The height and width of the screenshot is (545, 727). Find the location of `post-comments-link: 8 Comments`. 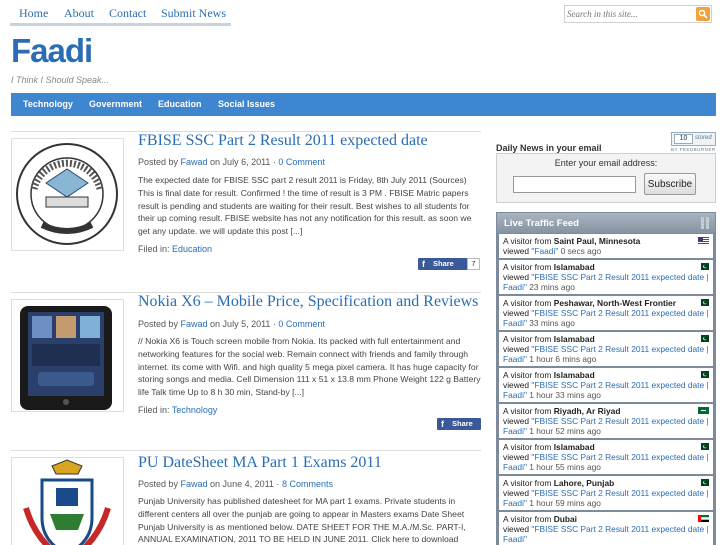

post-comments-link: 8 Comments is located at coordinates (307, 484).